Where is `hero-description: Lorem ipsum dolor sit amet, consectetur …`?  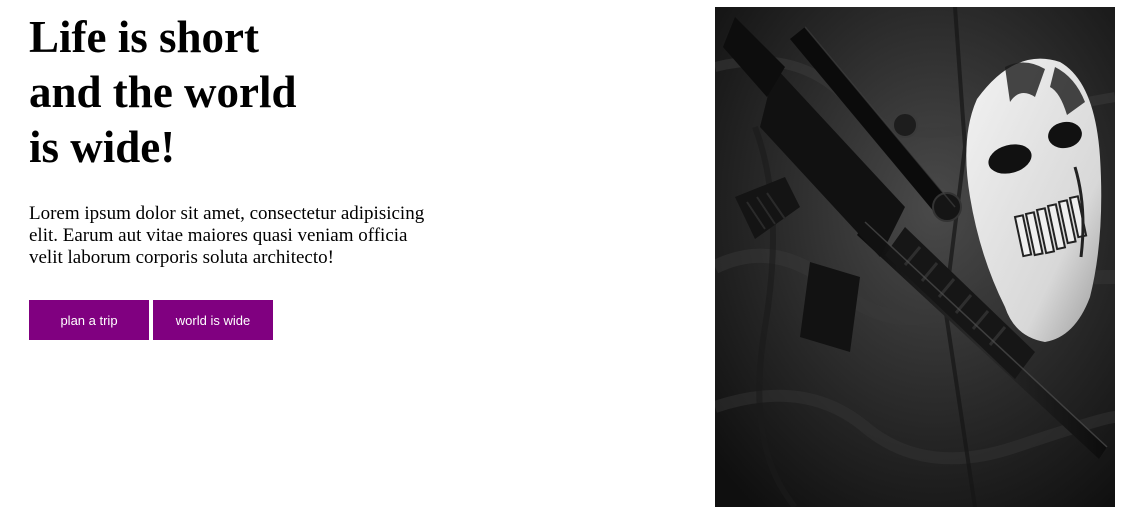
hero-description: Lorem ipsum dolor sit amet, consectetur … is located at coordinates (227, 235).